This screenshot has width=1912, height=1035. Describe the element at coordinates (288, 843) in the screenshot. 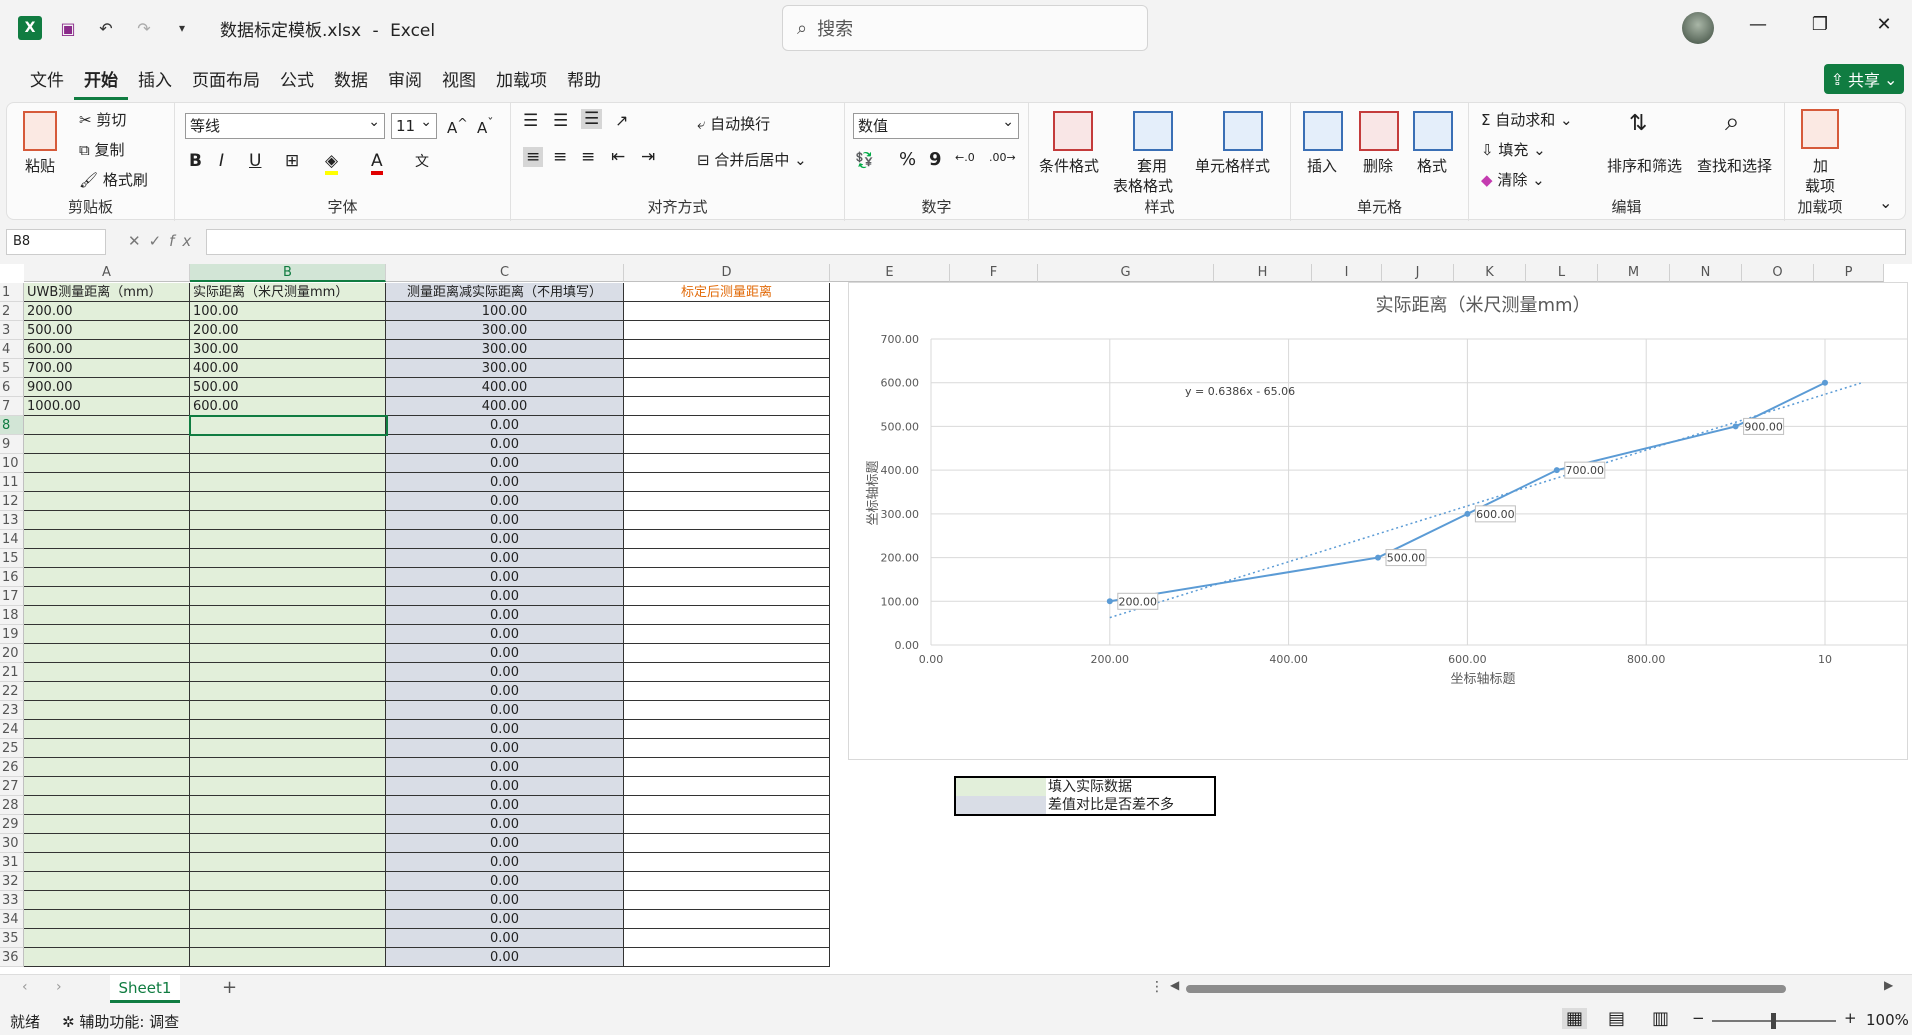

I see `cell-b30` at that location.